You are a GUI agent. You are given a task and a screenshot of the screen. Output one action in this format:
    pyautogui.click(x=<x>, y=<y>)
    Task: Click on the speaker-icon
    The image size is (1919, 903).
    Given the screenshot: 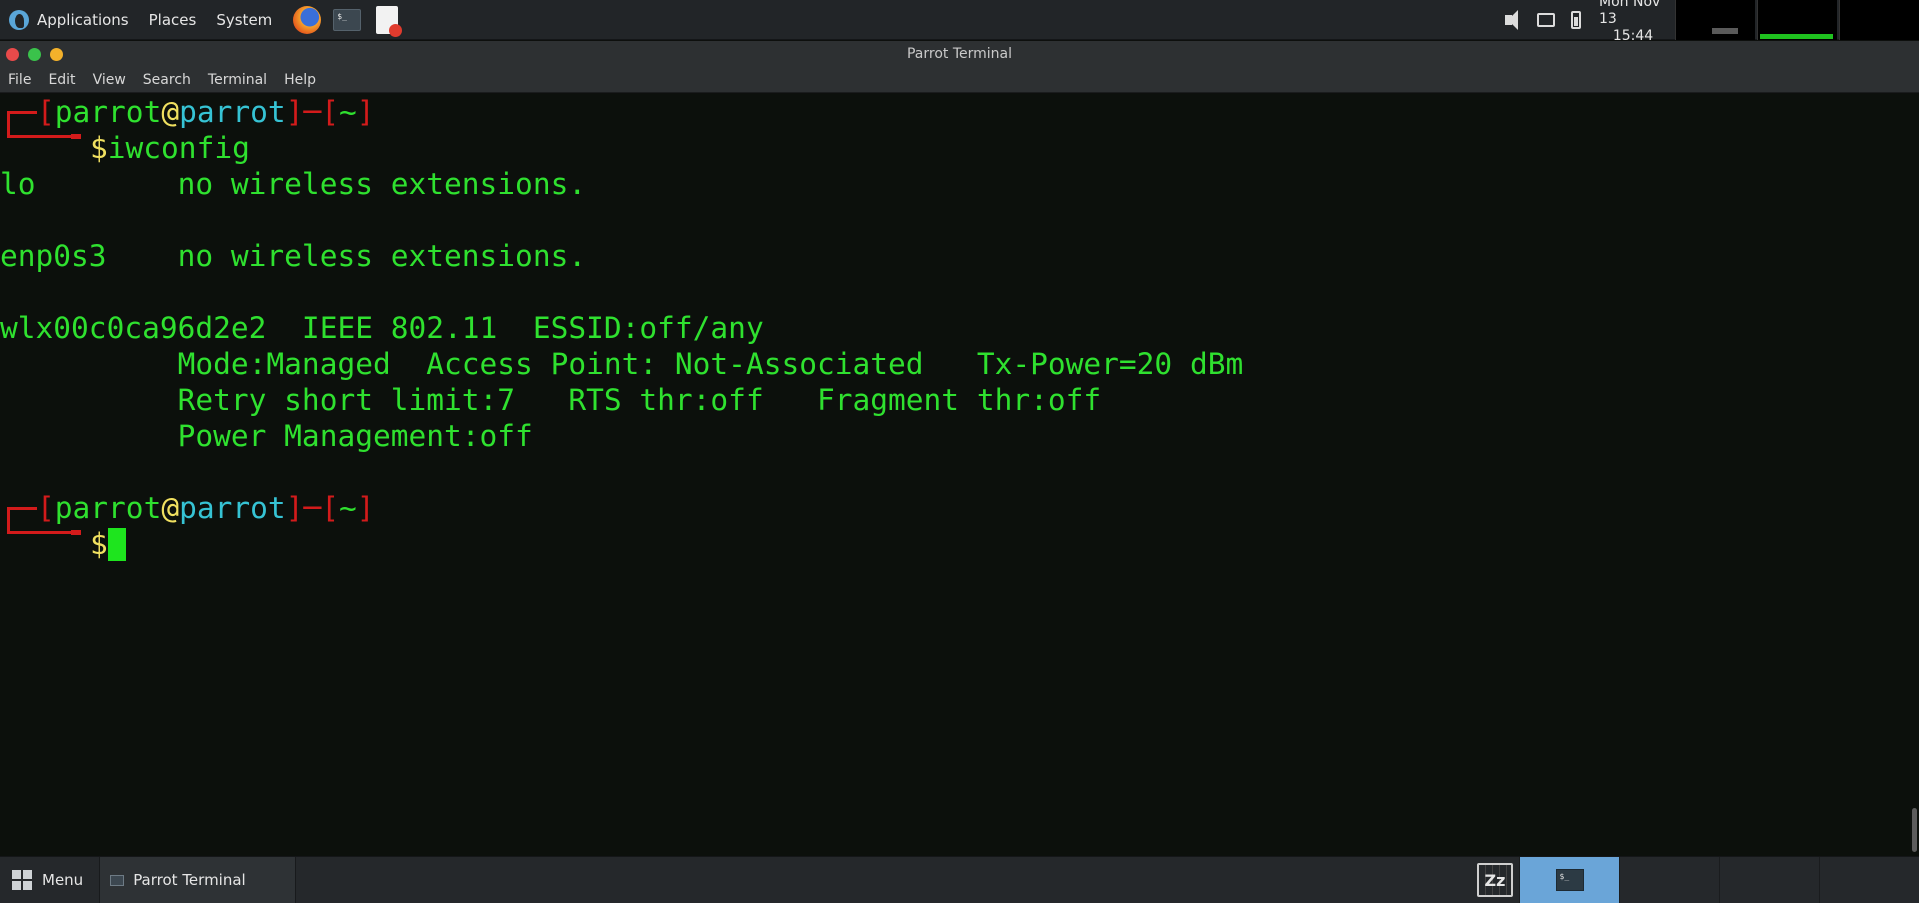 What is the action you would take?
    pyautogui.click(x=1516, y=20)
    